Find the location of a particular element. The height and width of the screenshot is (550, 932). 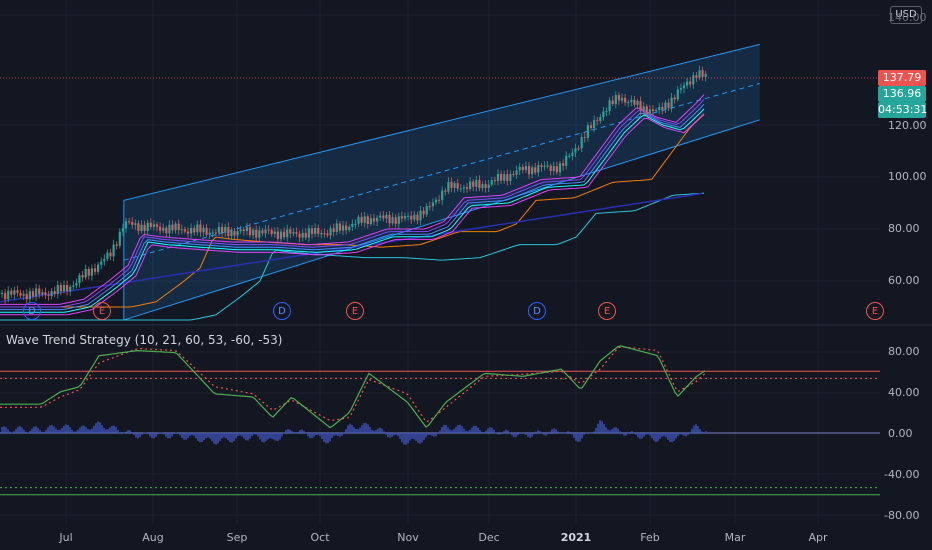

price-tick: 100.00 is located at coordinates (907, 176).